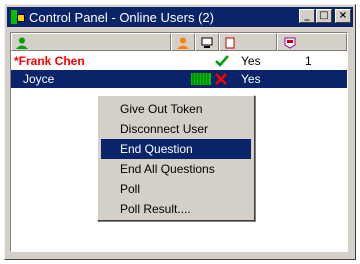  I want to click on menu-item-poll: Poll, so click(176, 189).